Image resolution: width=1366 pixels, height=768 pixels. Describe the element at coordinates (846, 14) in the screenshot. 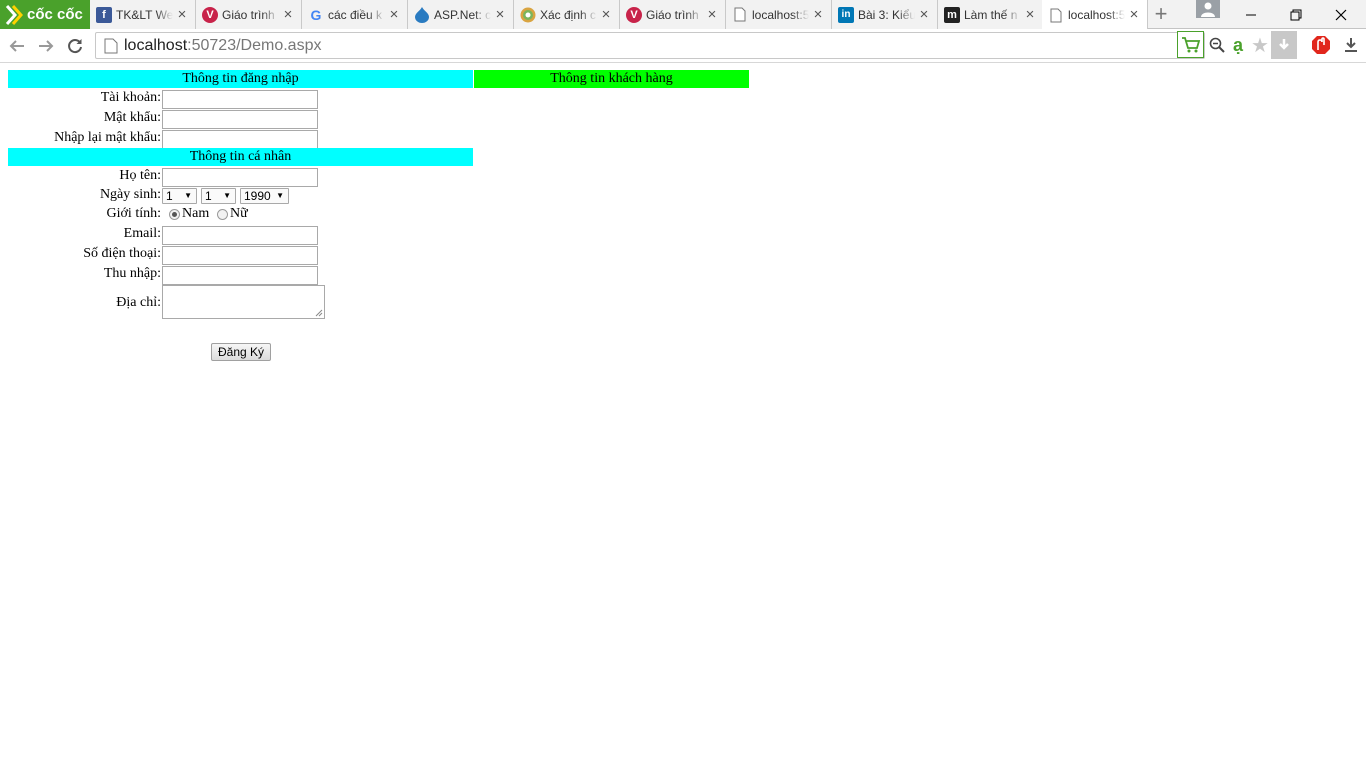

I see `linkedin-icon: in` at that location.